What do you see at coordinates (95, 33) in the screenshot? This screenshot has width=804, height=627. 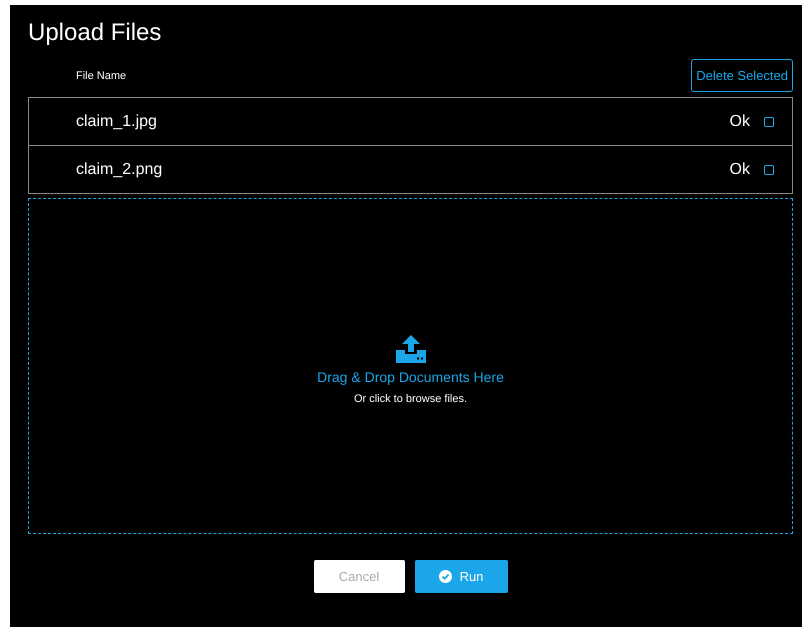 I see `panel-title: Upload Files` at bounding box center [95, 33].